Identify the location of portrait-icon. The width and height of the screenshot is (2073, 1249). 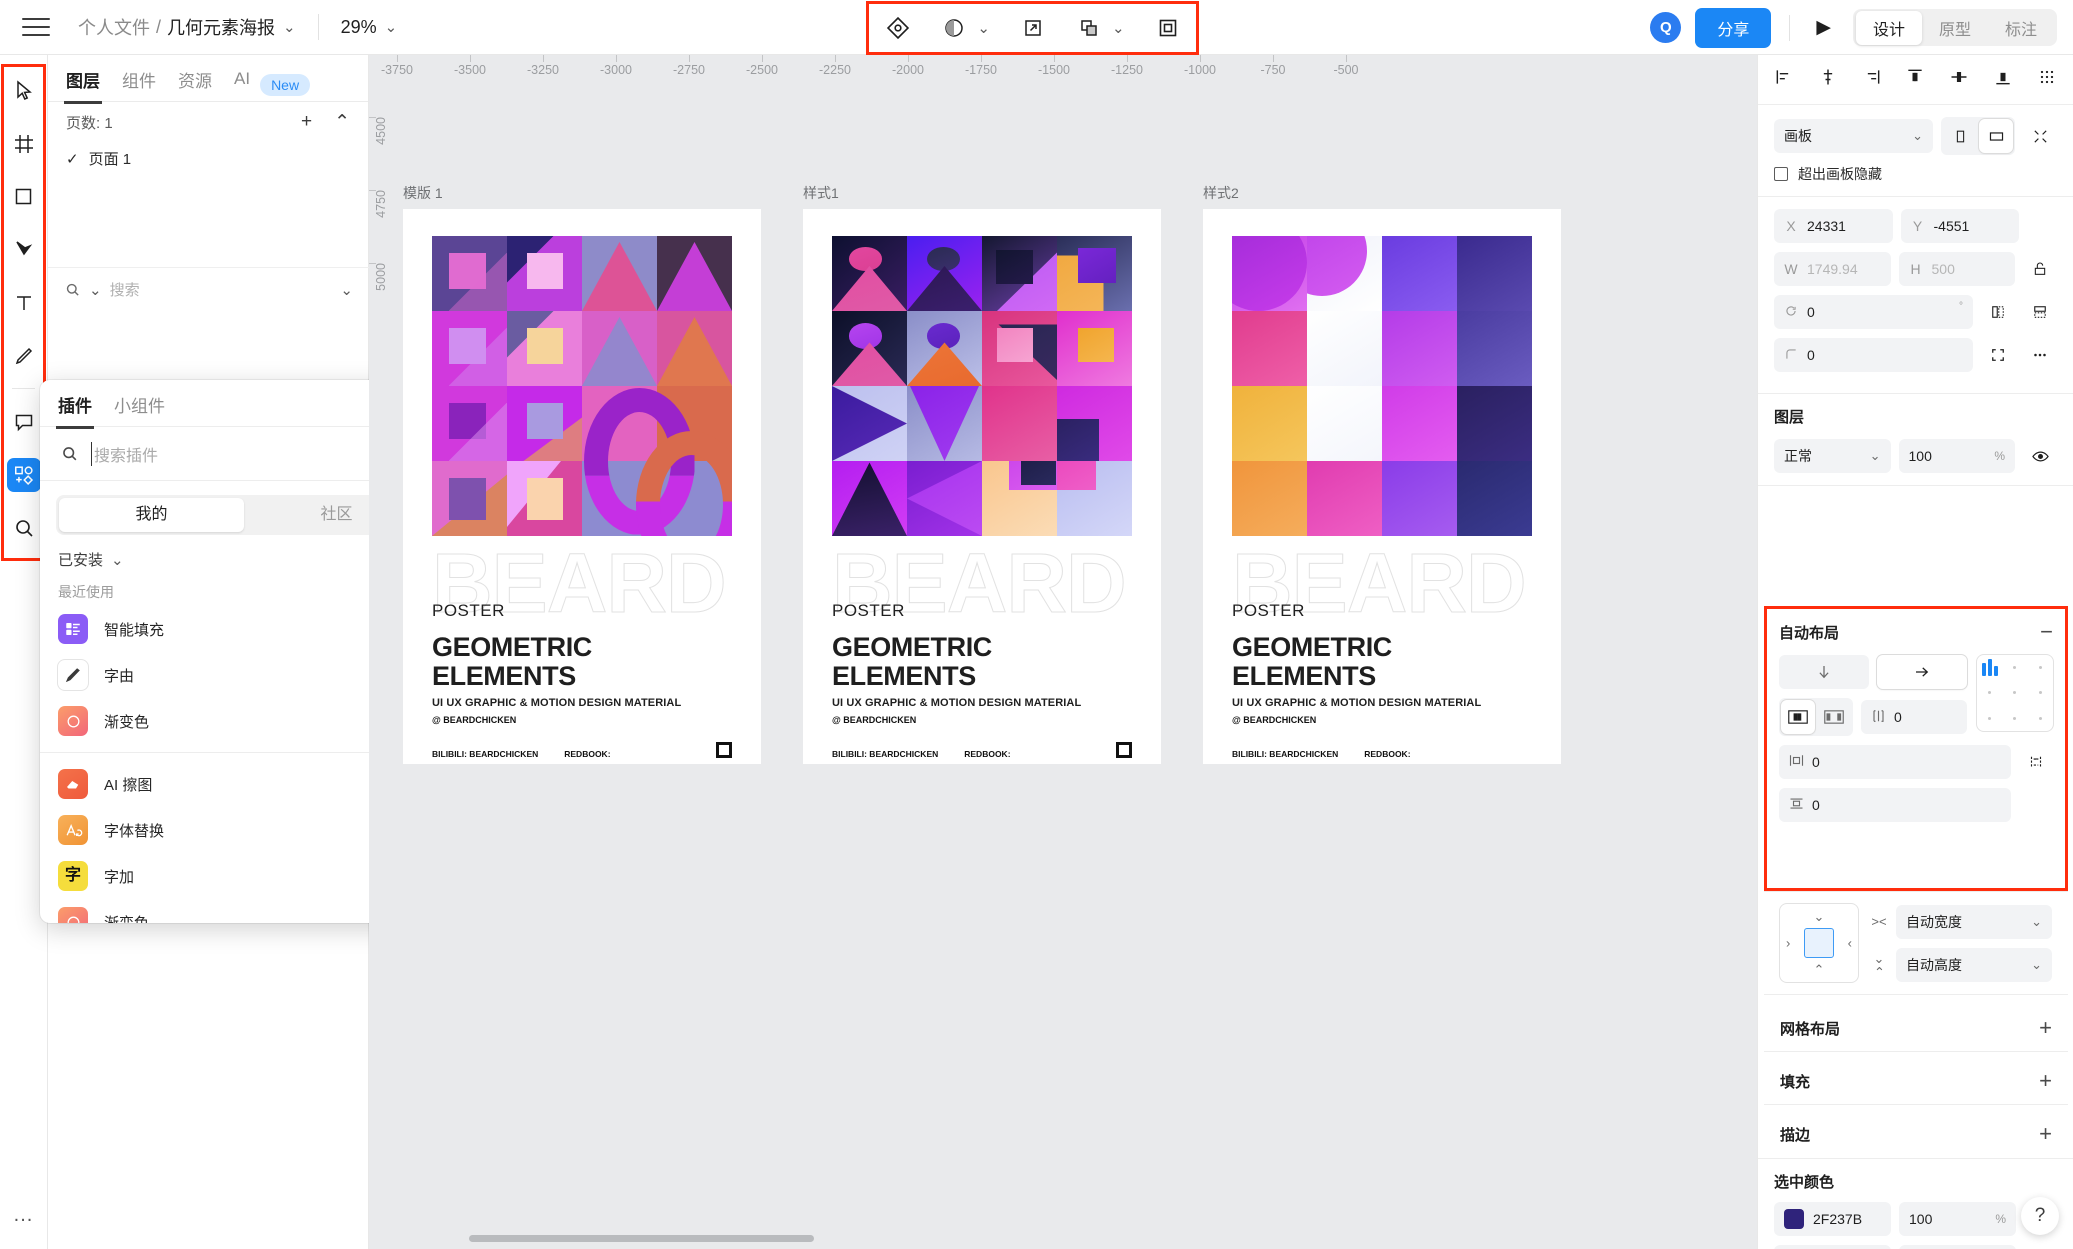
(1960, 136).